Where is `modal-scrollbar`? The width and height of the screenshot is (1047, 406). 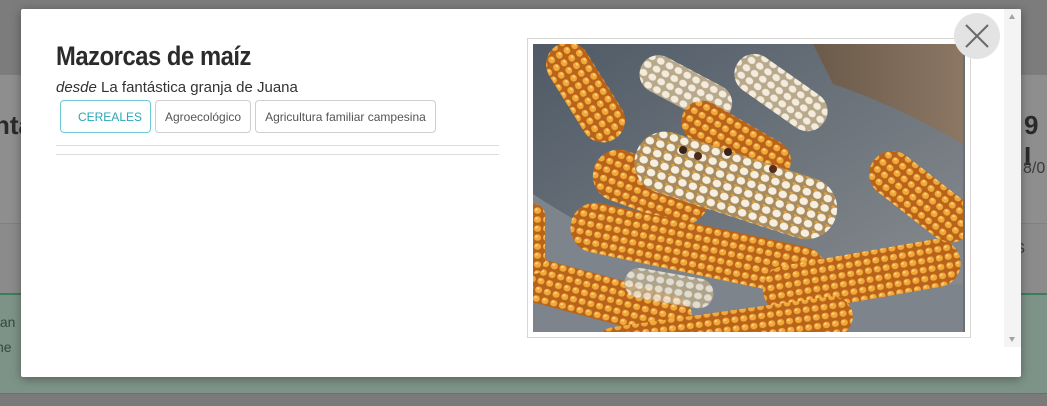 modal-scrollbar is located at coordinates (1012, 178).